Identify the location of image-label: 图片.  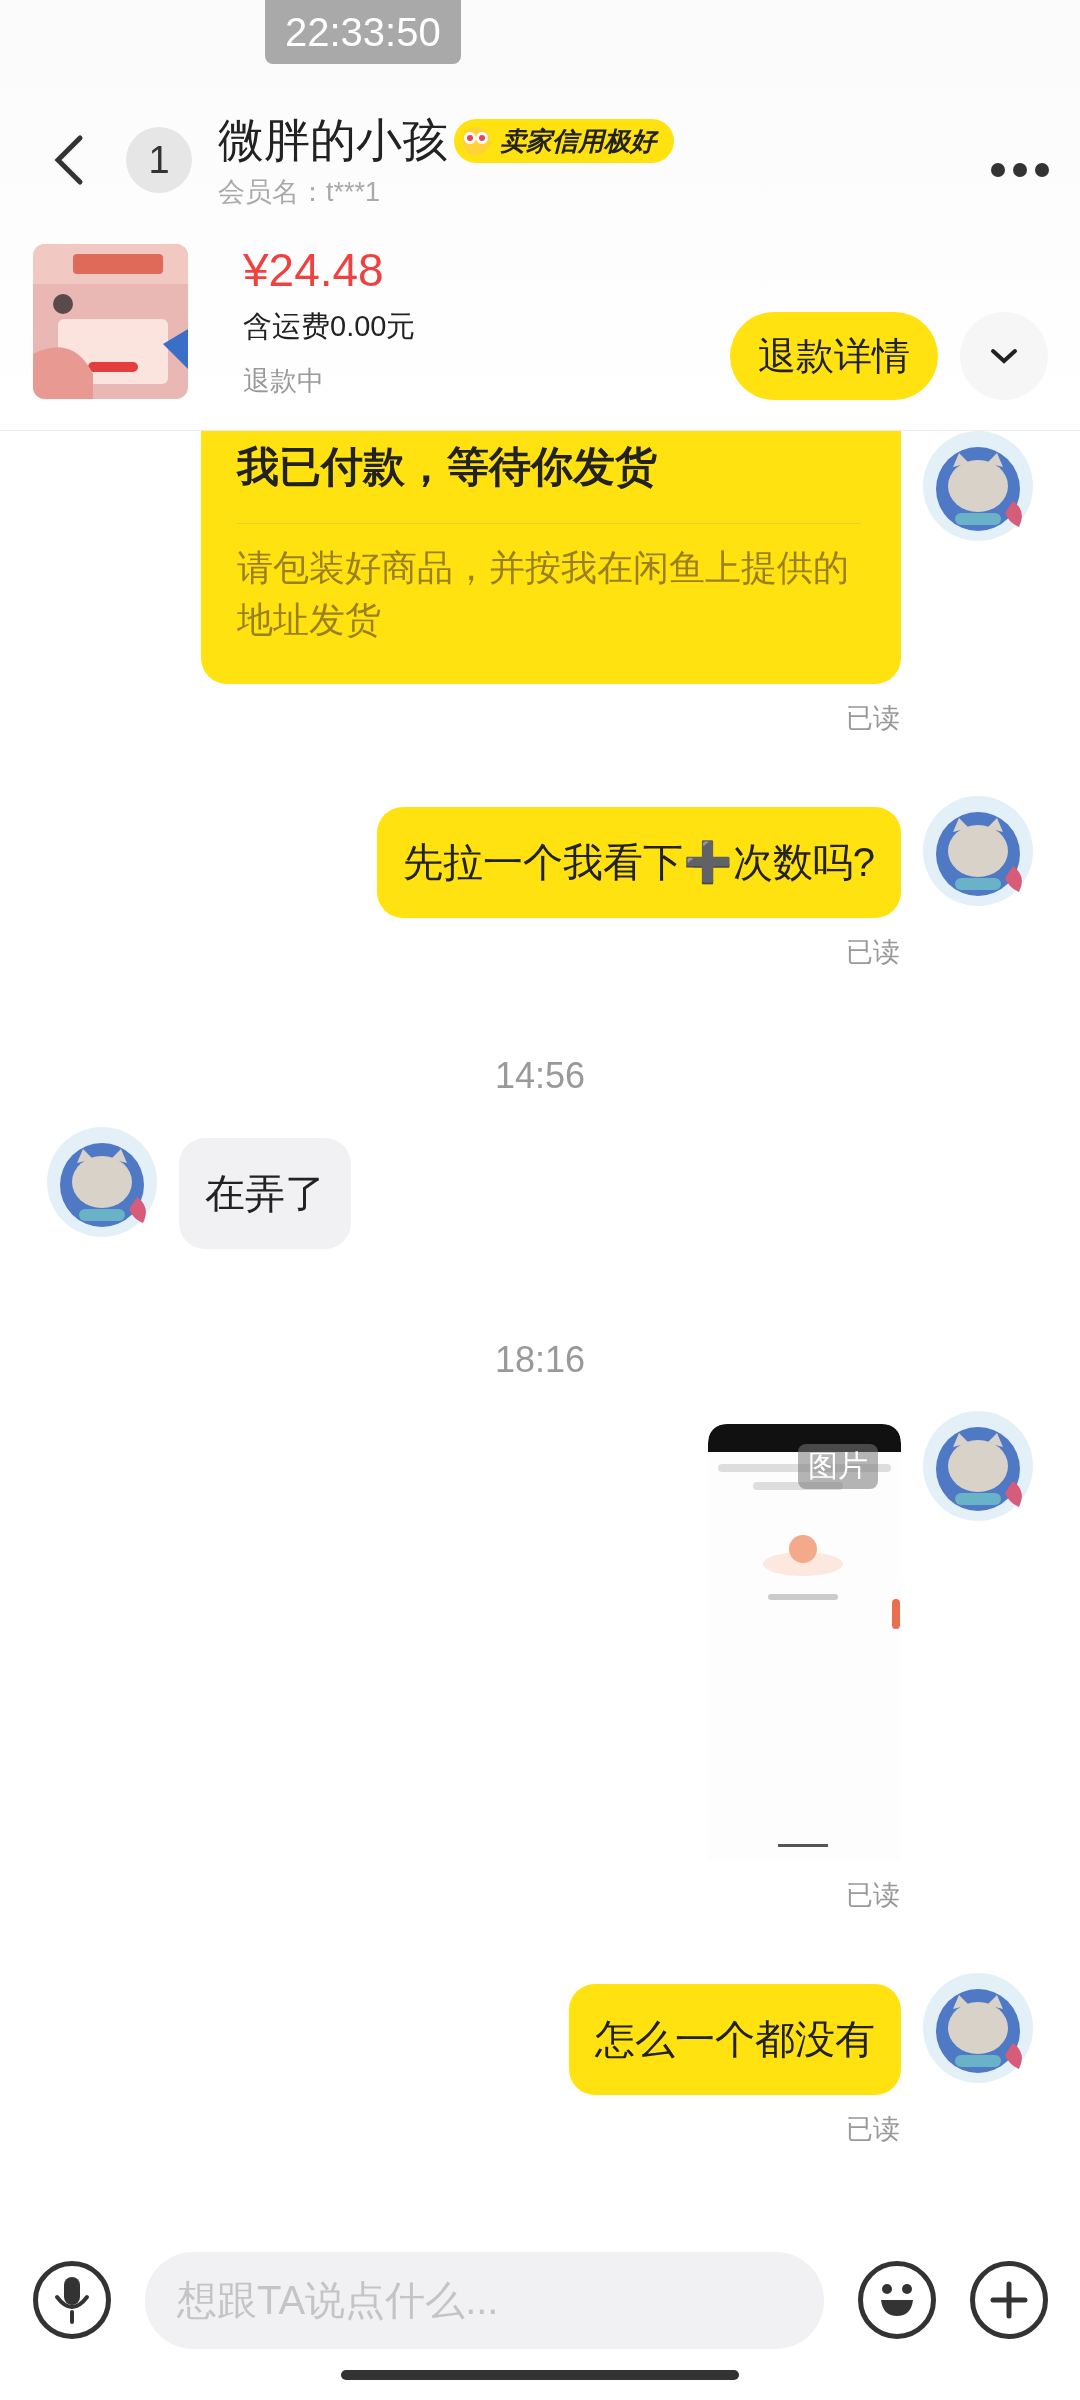
(838, 1467).